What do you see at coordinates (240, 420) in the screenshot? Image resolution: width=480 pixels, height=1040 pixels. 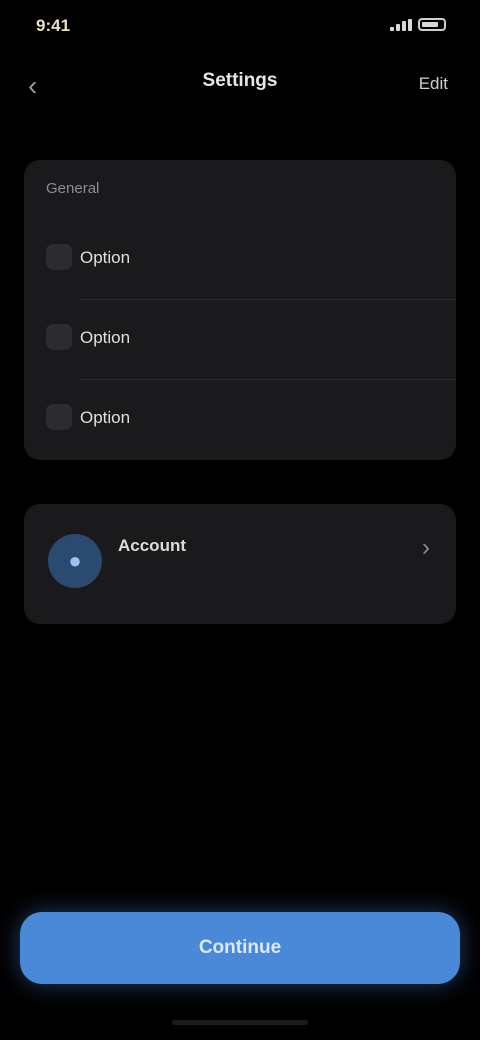 I see `settings-row-3: Option` at bounding box center [240, 420].